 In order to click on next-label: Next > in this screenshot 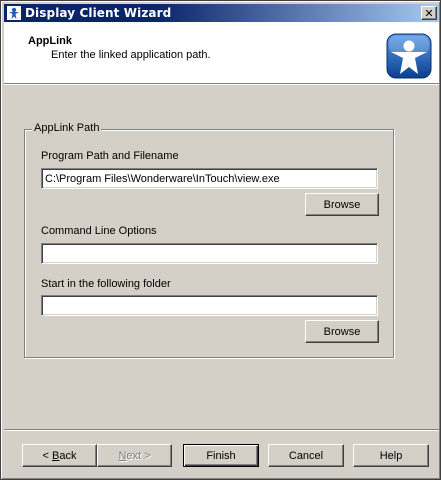, I will do `click(134, 455)`.